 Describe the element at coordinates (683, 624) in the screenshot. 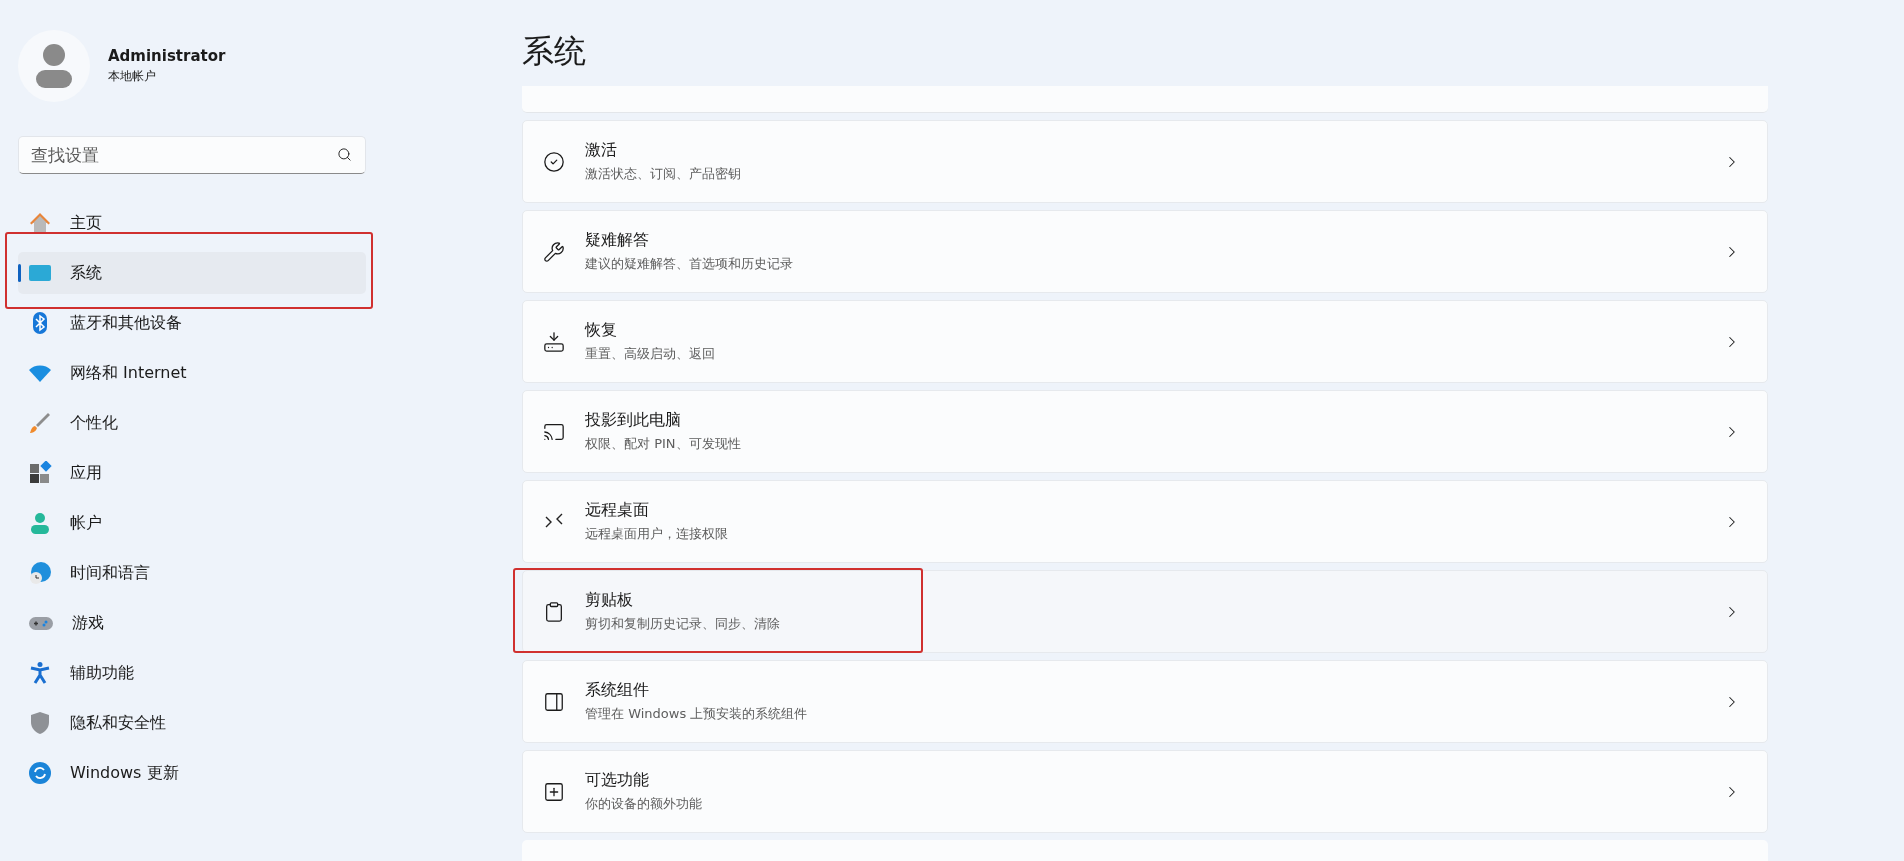

I see `card-subtitle: 剪切和复制历史记录、同步、清除` at that location.